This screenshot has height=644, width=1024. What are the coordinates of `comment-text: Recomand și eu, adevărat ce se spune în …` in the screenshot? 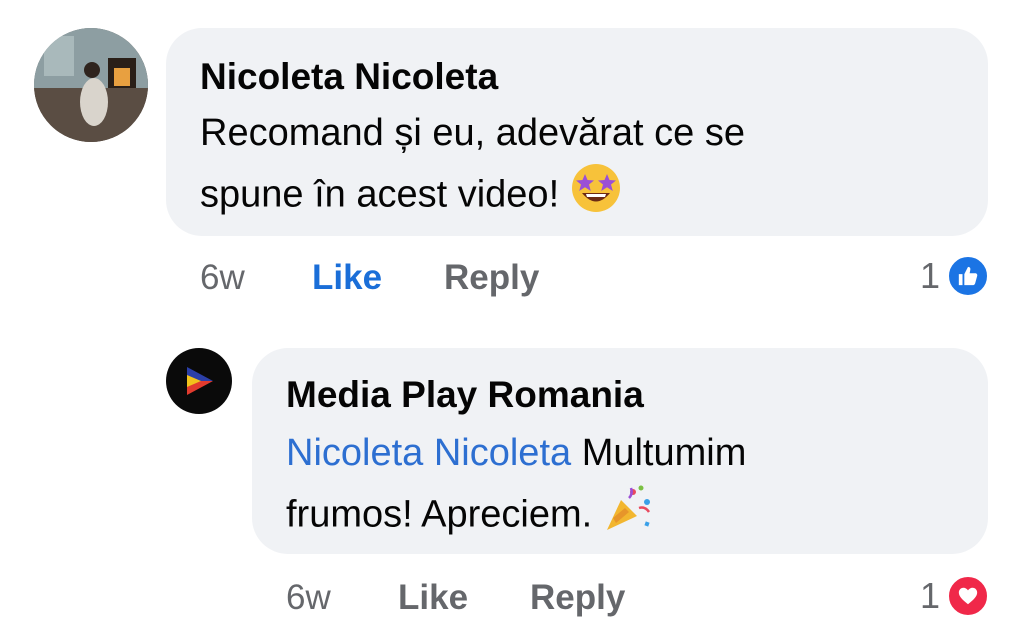 It's located at (472, 167).